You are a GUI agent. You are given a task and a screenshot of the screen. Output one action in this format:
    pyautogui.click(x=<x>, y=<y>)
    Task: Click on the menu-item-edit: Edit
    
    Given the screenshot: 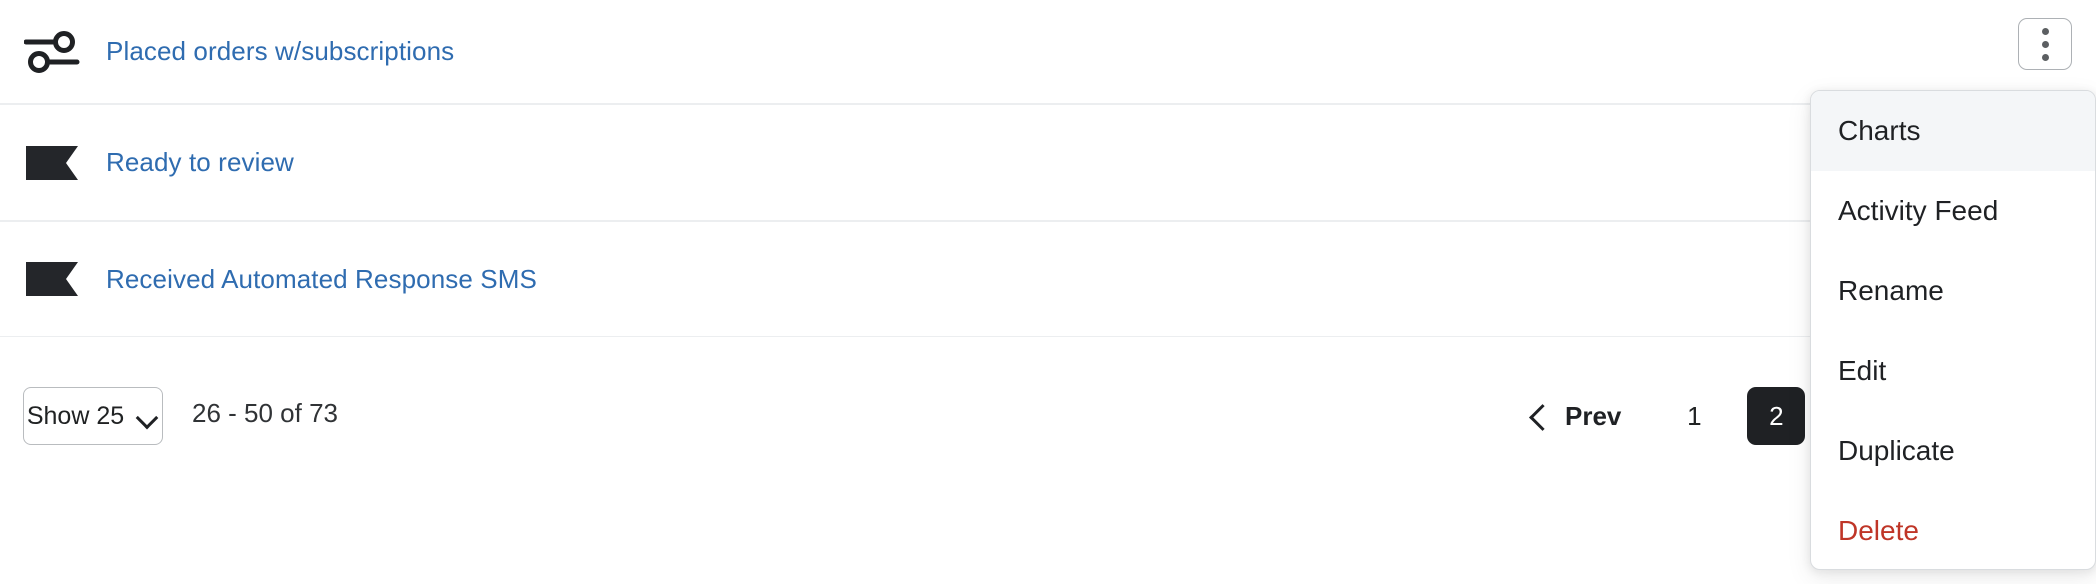 What is the action you would take?
    pyautogui.click(x=1953, y=371)
    